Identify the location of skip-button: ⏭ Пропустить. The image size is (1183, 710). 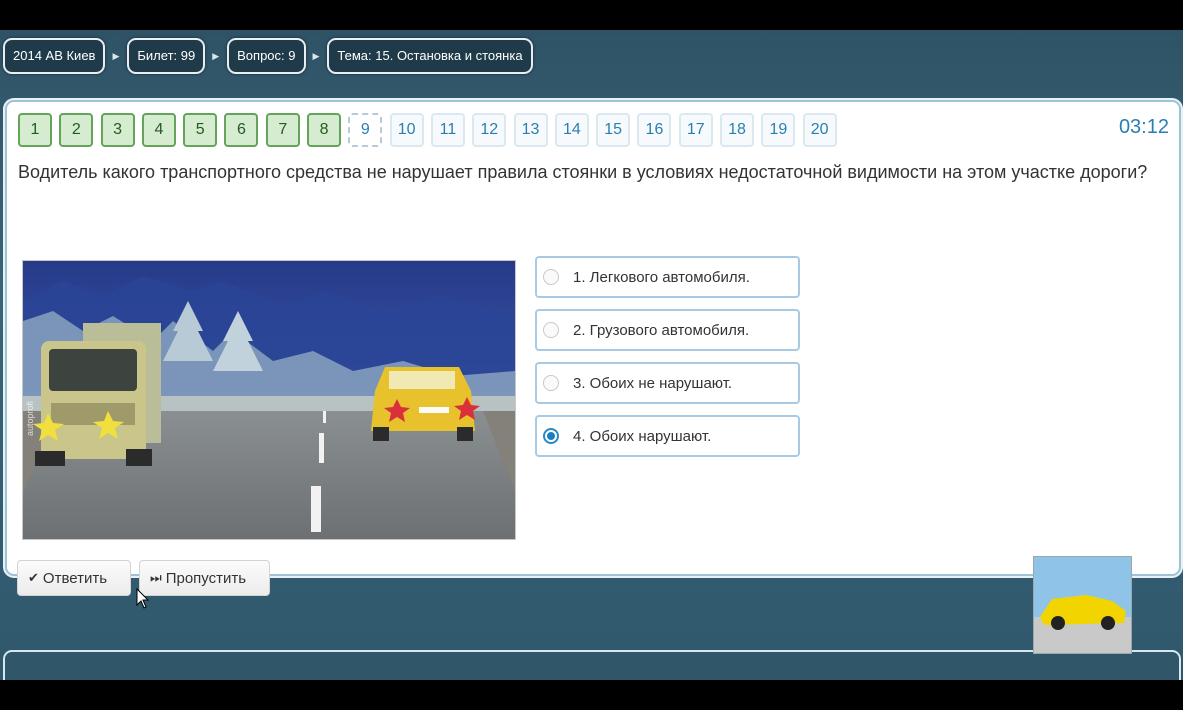
(204, 578).